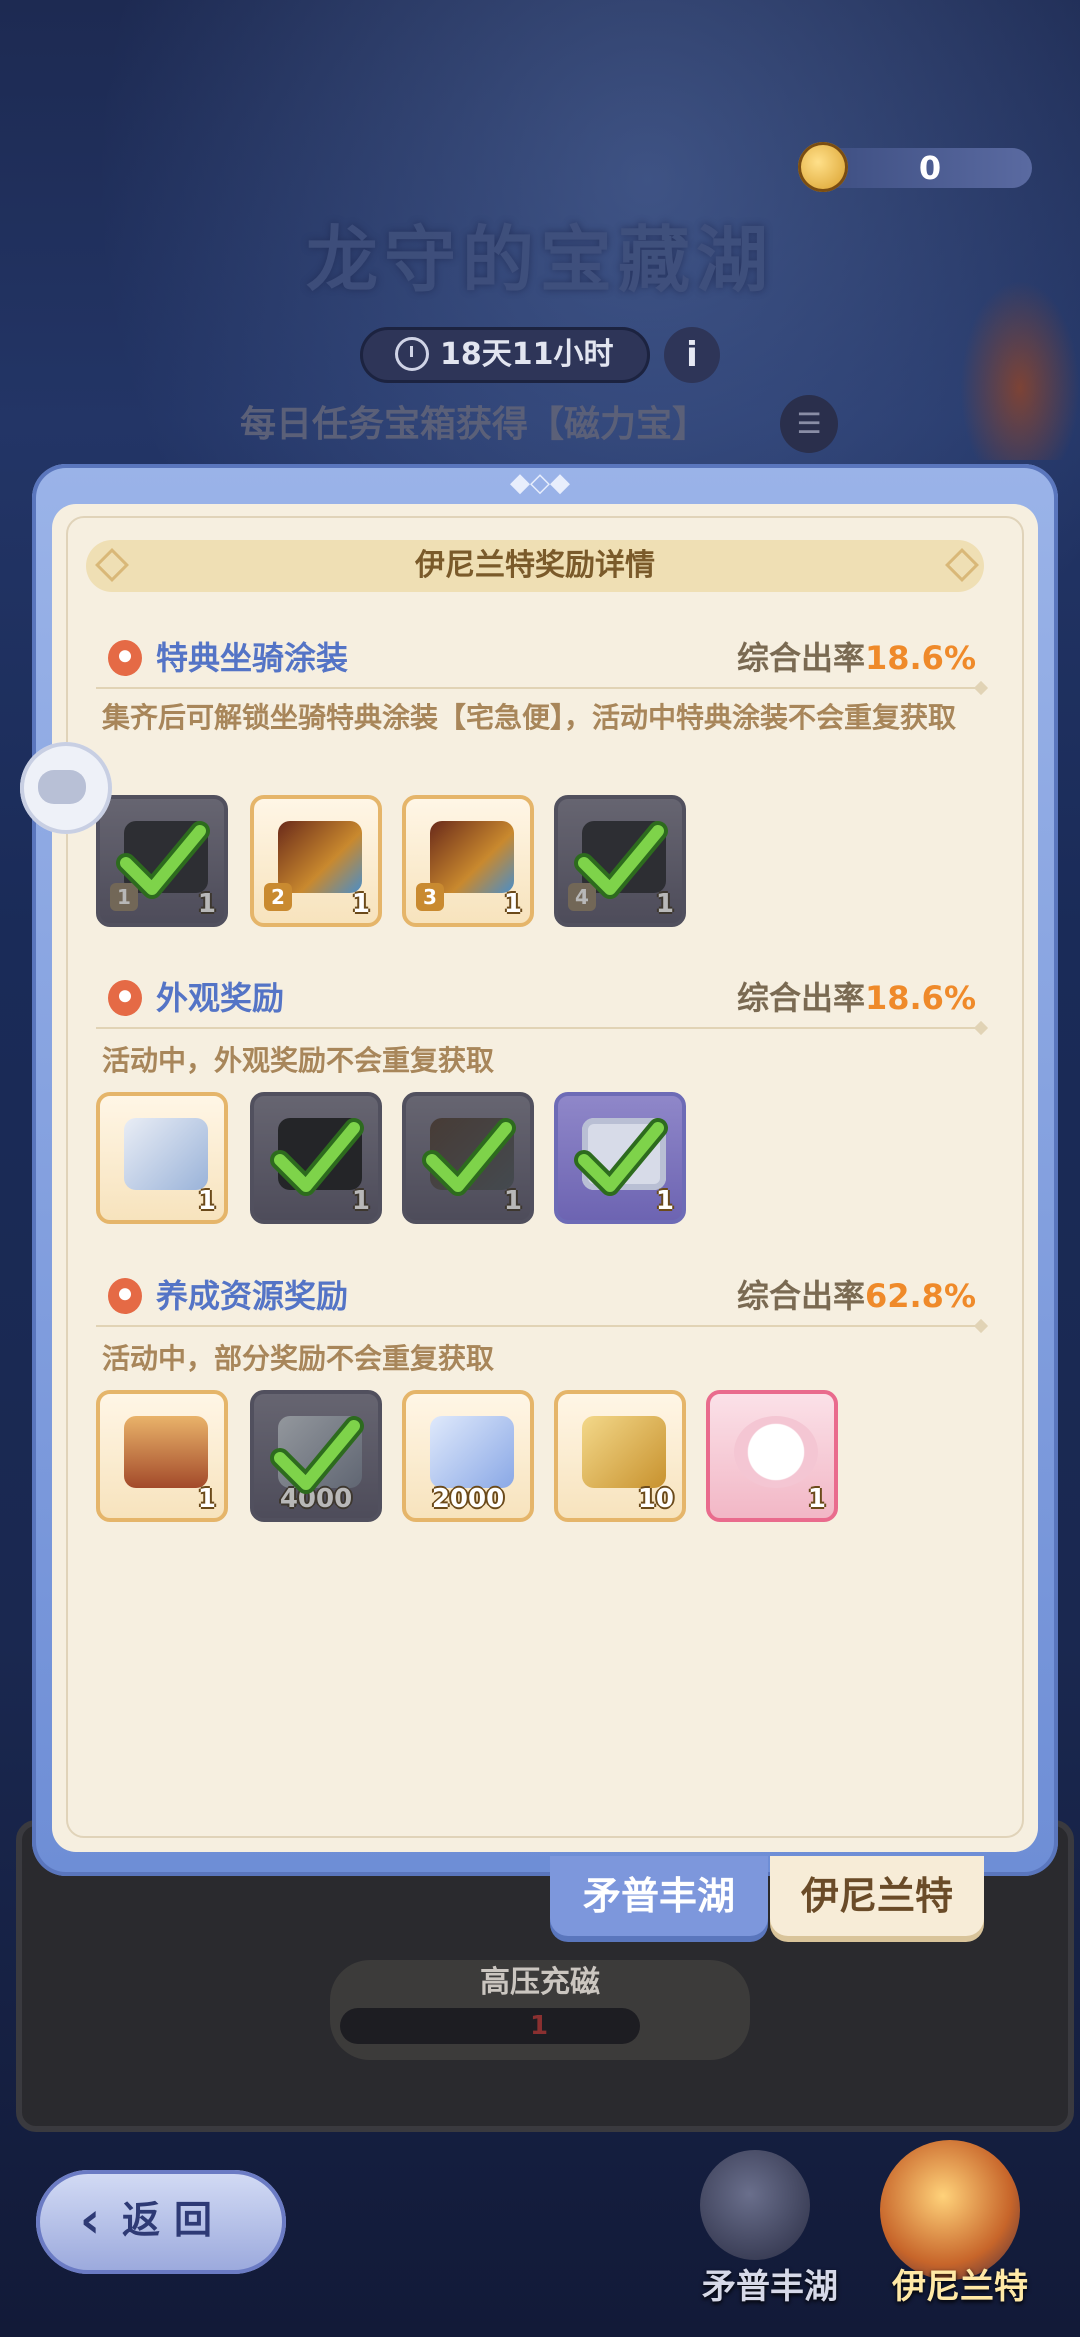 This screenshot has height=2337, width=1080. I want to click on pool-label-left: 矛普丰湖, so click(770, 2287).